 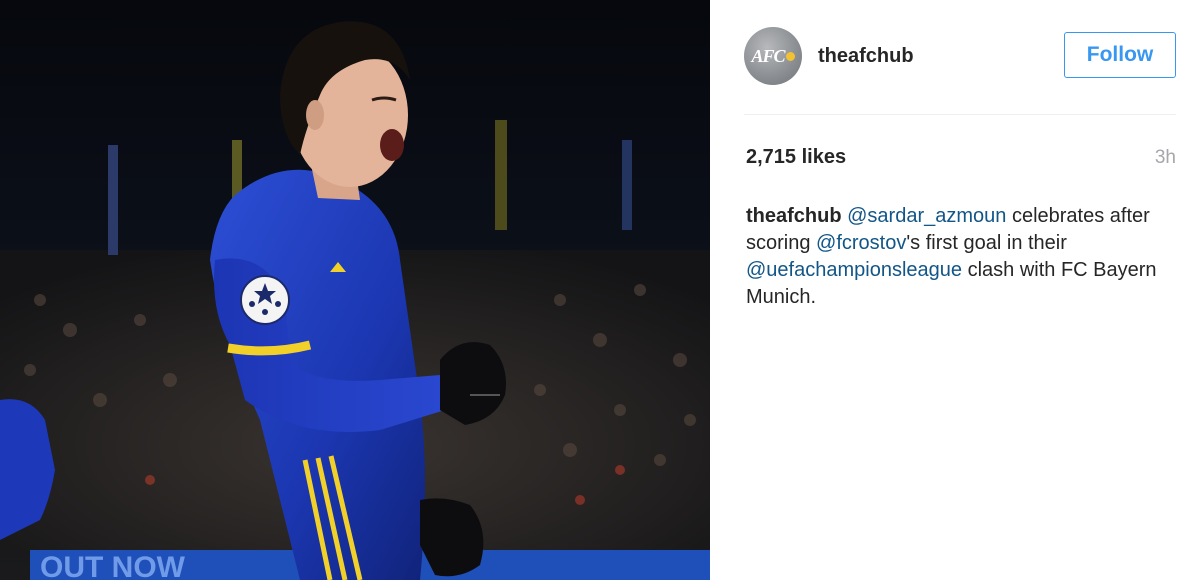 I want to click on likes-count: 2,715 likes, so click(x=796, y=157).